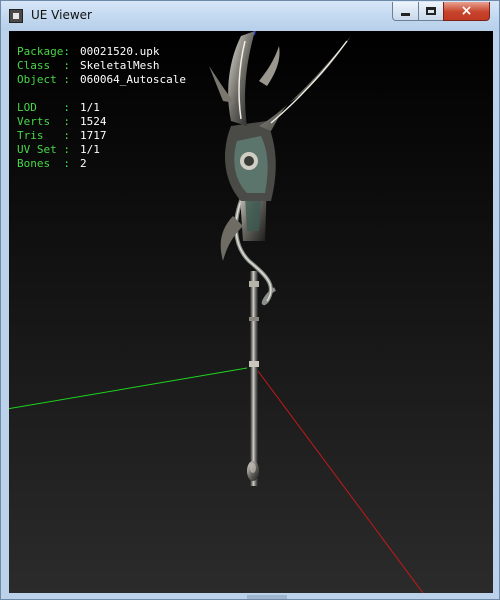 This screenshot has width=500, height=600. I want to click on object-label: Object :, so click(43, 79).